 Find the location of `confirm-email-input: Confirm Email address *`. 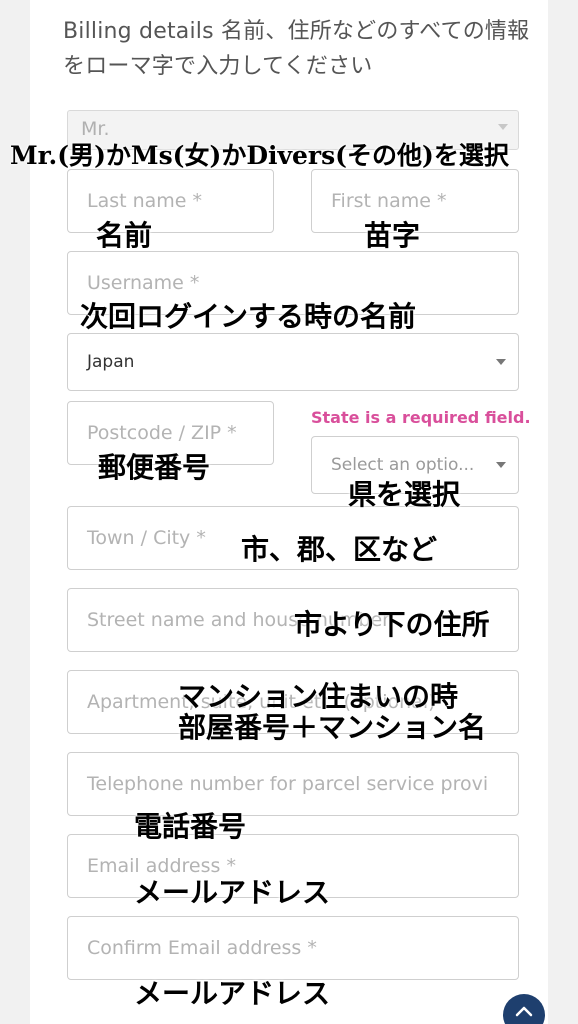

confirm-email-input: Confirm Email address * is located at coordinates (293, 948).